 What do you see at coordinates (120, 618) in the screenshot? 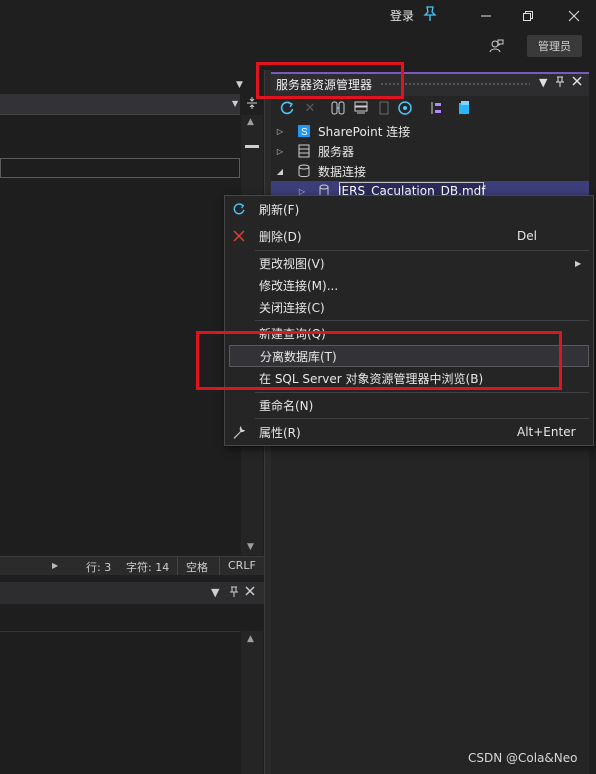
I see `output-panel-toolbar` at bounding box center [120, 618].